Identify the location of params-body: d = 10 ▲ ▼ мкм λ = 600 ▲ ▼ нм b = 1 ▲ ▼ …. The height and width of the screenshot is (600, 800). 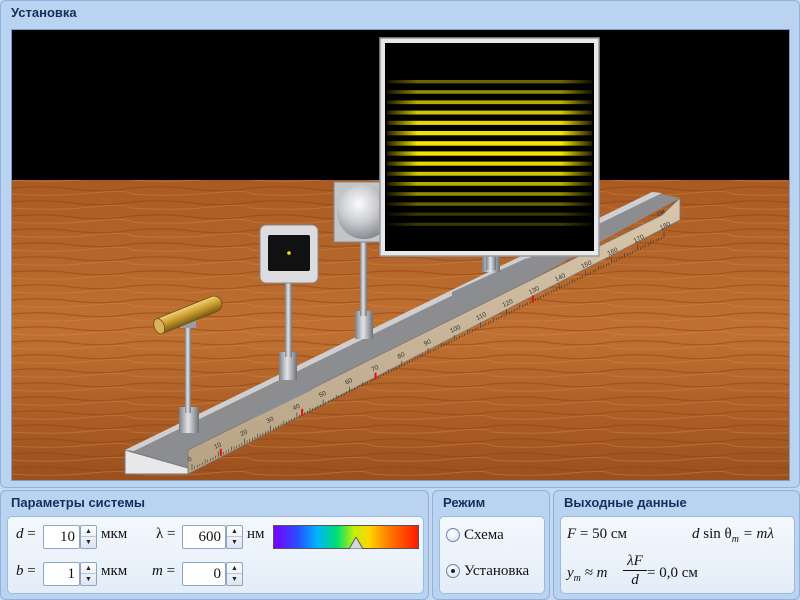
(215, 555).